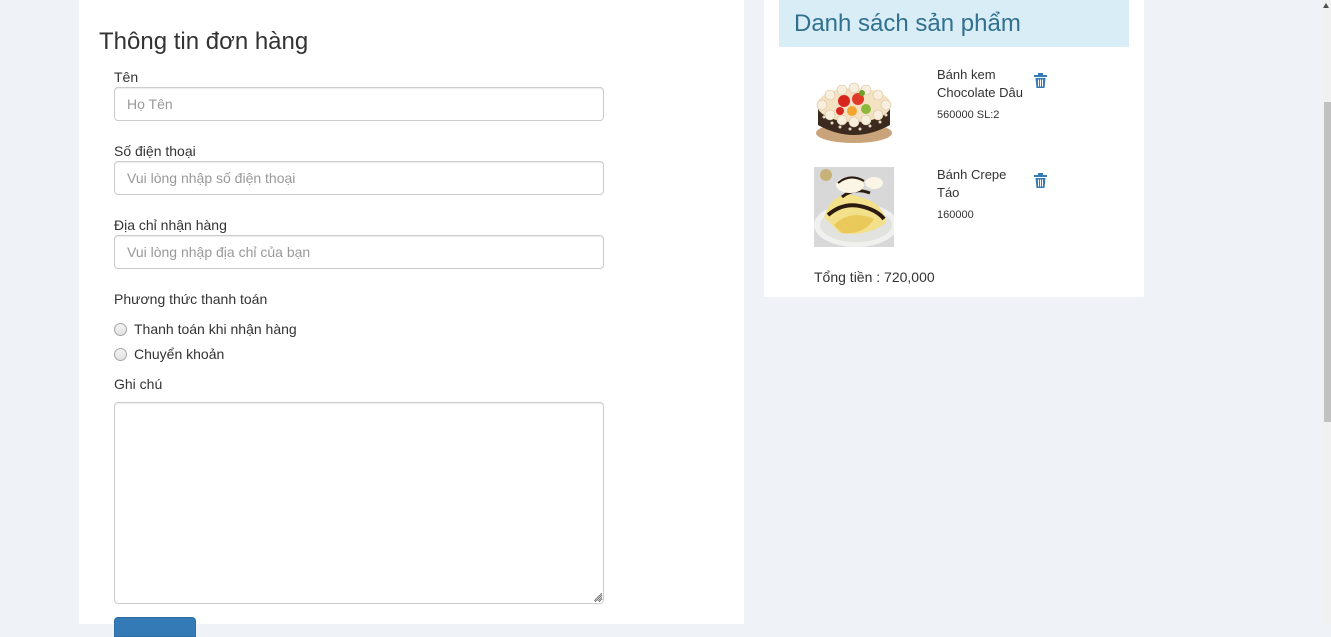 This screenshot has height=637, width=1331. Describe the element at coordinates (204, 41) in the screenshot. I see `order-form-title: Thông tin đơn hàng` at that location.